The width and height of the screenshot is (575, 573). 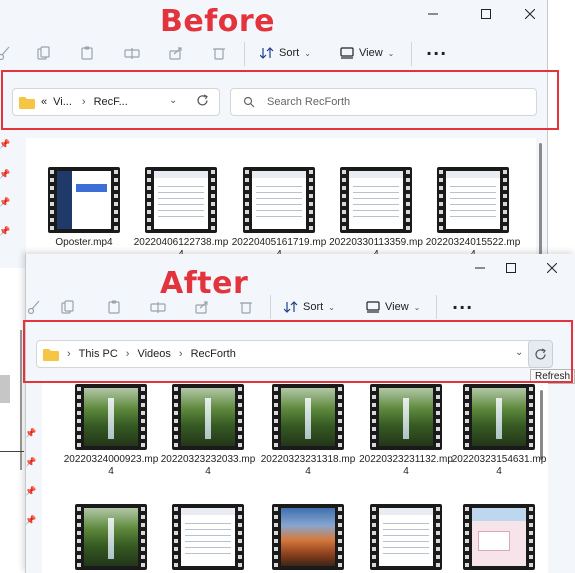 I want to click on highlight-box-after, so click(x=298, y=351).